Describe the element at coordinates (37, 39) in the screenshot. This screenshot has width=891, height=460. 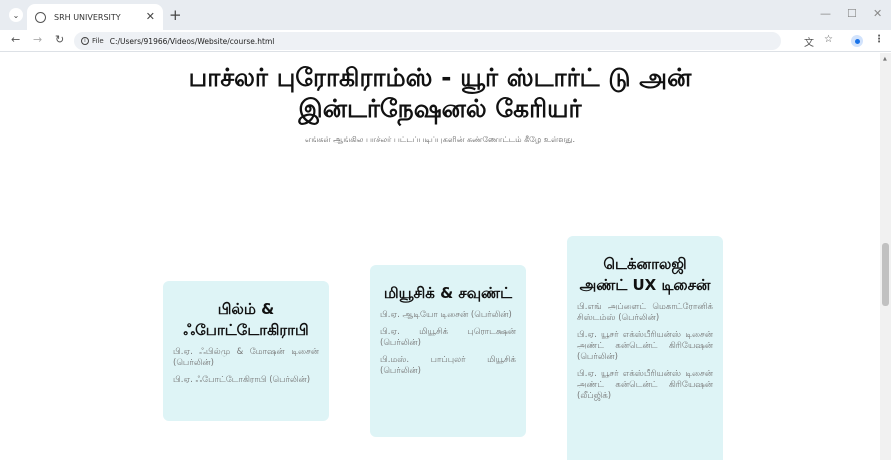
I see `forward-icon: →` at that location.